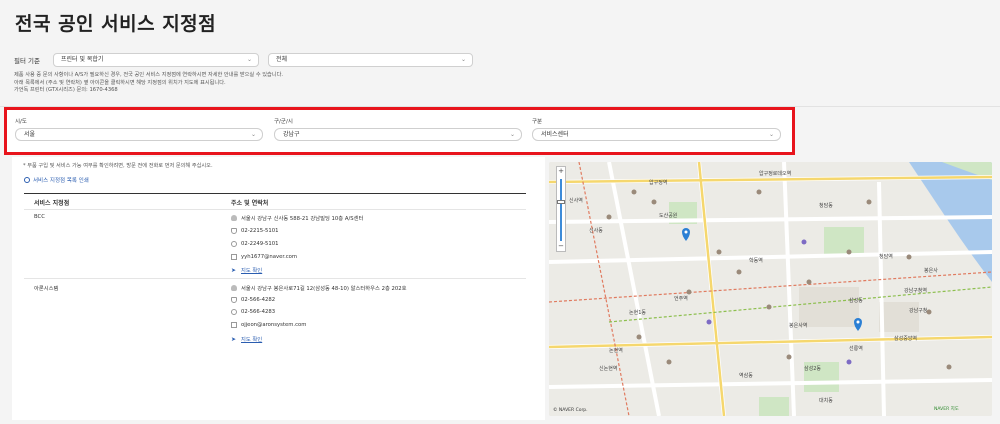  I want to click on sido-select-value: 서울, so click(30, 134).